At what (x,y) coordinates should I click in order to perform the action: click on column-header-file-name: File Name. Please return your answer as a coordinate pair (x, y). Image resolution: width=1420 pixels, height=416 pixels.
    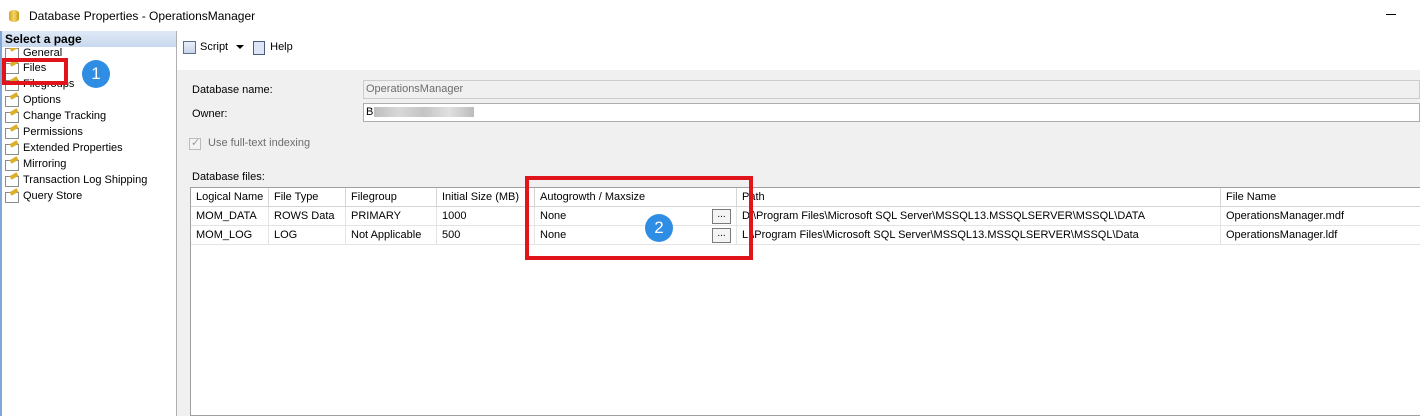
    Looking at the image, I should click on (1320, 197).